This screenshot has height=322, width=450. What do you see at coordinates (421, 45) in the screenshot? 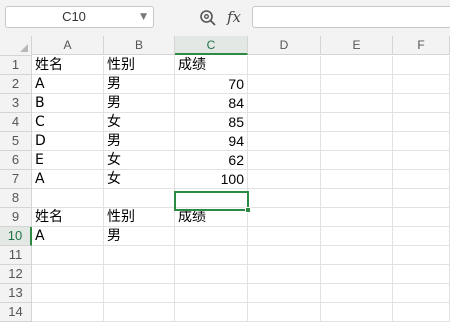
I see `column-header-f: F` at bounding box center [421, 45].